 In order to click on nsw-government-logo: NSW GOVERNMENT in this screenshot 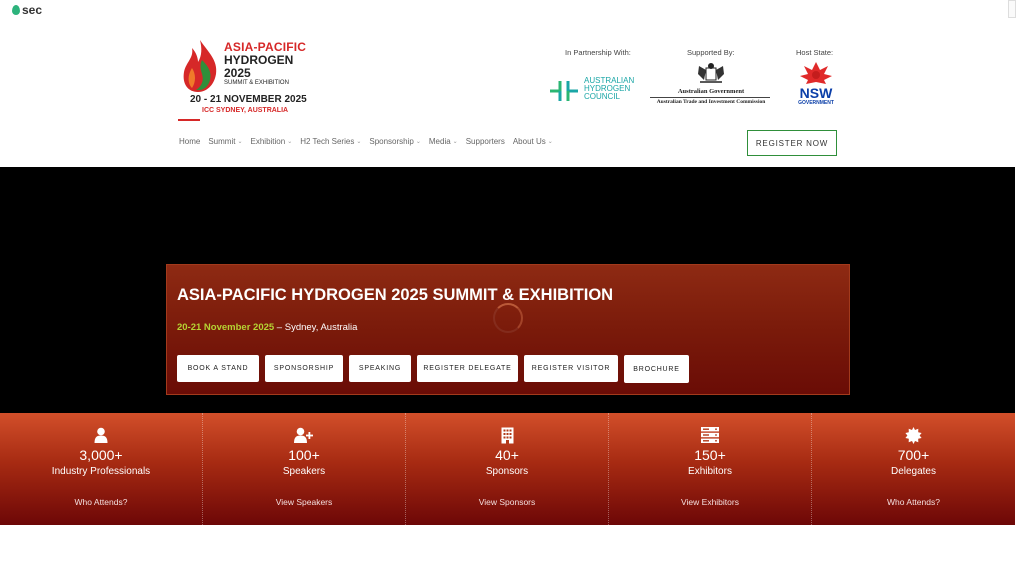, I will do `click(816, 84)`.